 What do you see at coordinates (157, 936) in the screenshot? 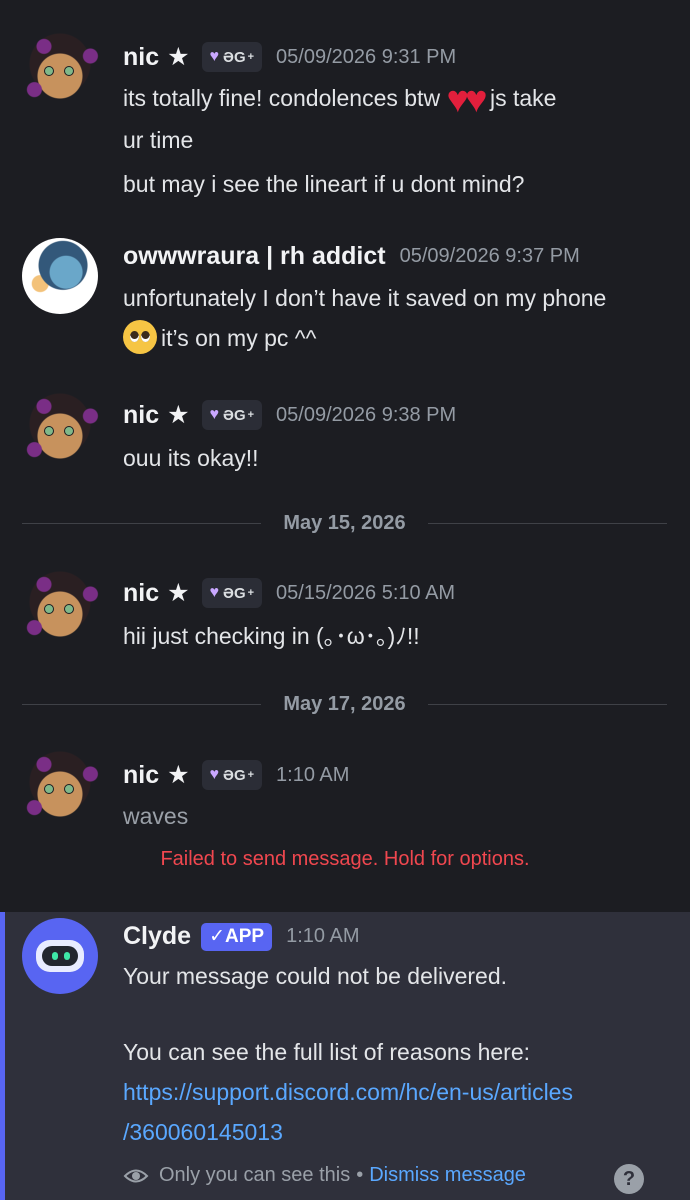
I see `author-name: Clyde` at bounding box center [157, 936].